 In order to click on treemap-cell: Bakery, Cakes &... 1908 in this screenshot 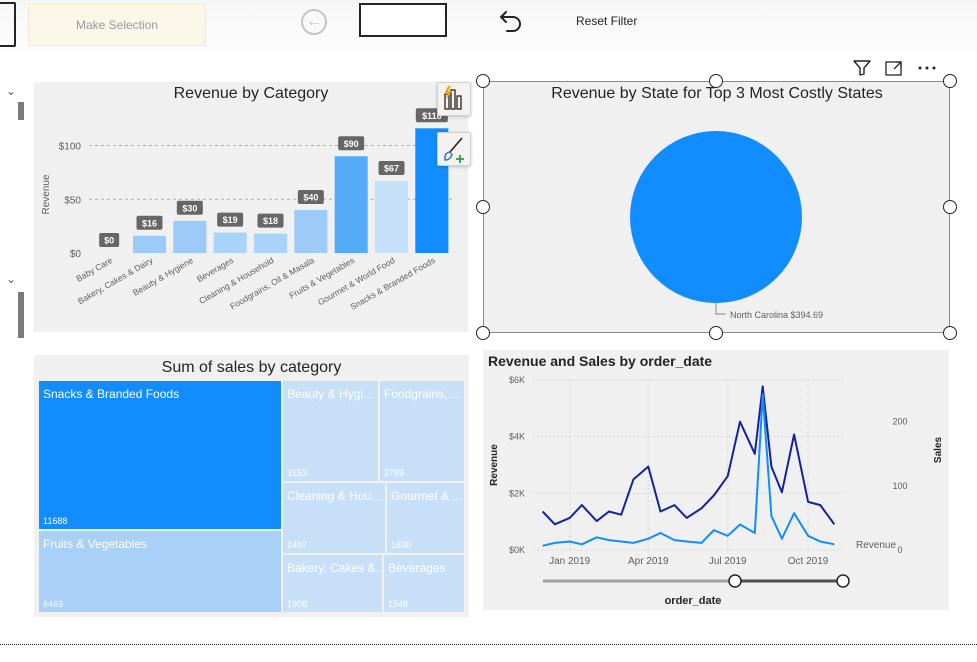, I will do `click(332, 583)`.